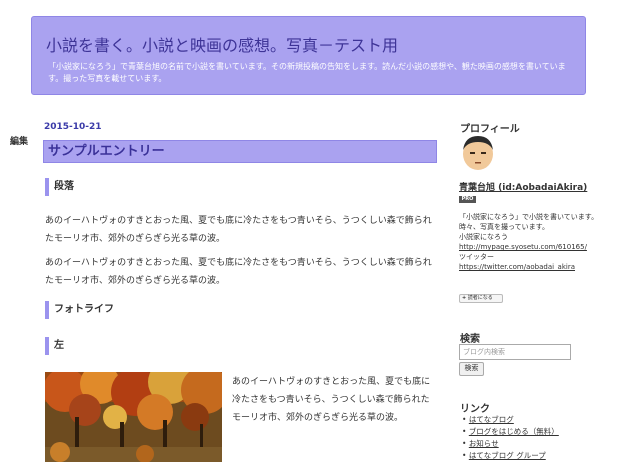 This screenshot has width=620, height=462. What do you see at coordinates (483, 237) in the screenshot?
I see `profile-line-3: 小説家になろう` at bounding box center [483, 237].